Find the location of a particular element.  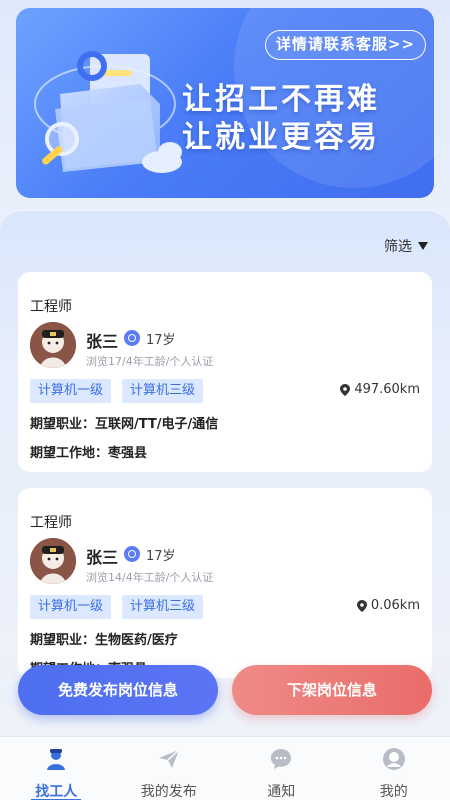

tab-label: 我的 is located at coordinates (393, 792).